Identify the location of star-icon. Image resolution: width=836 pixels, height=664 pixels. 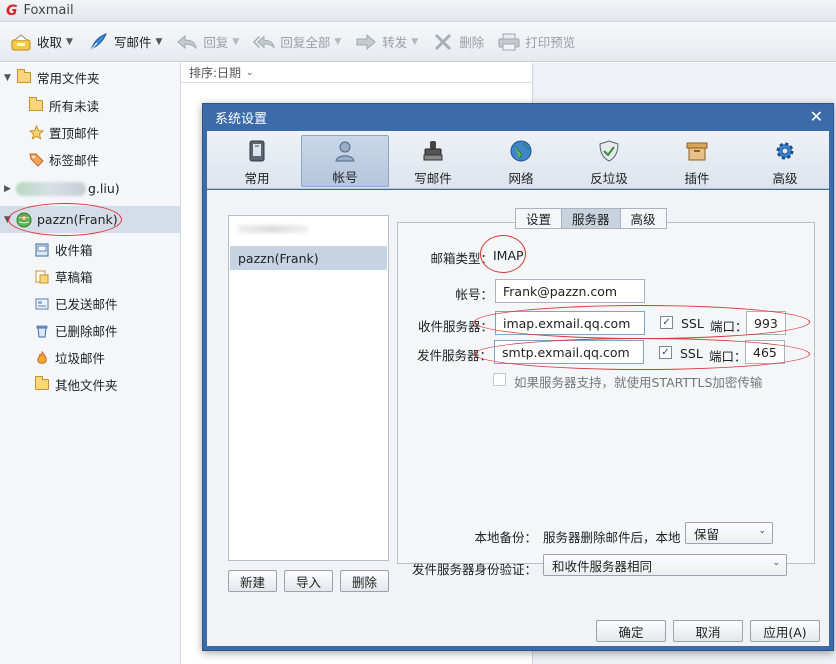
(36, 132).